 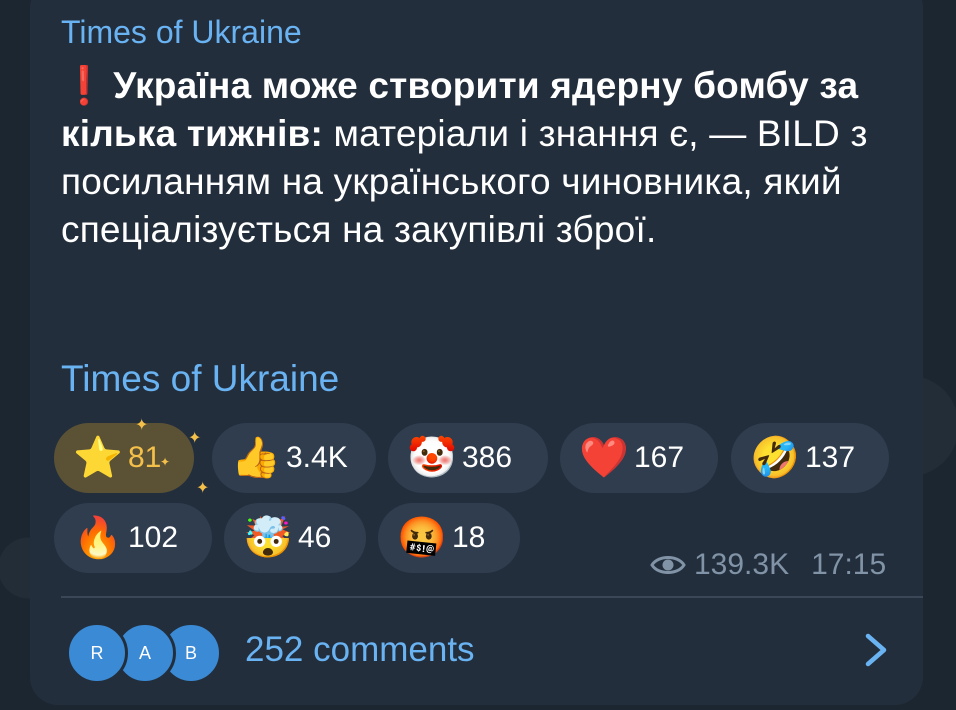 What do you see at coordinates (256, 458) in the screenshot?
I see `thumbs-up-icon: 👍` at bounding box center [256, 458].